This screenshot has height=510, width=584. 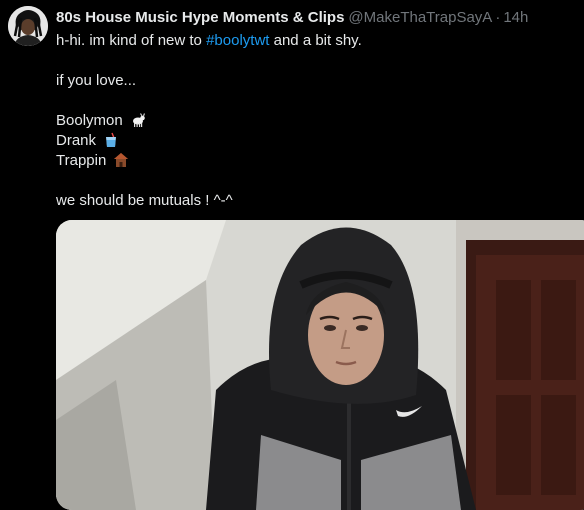 I want to click on list-item-label: Drank, so click(x=76, y=140).